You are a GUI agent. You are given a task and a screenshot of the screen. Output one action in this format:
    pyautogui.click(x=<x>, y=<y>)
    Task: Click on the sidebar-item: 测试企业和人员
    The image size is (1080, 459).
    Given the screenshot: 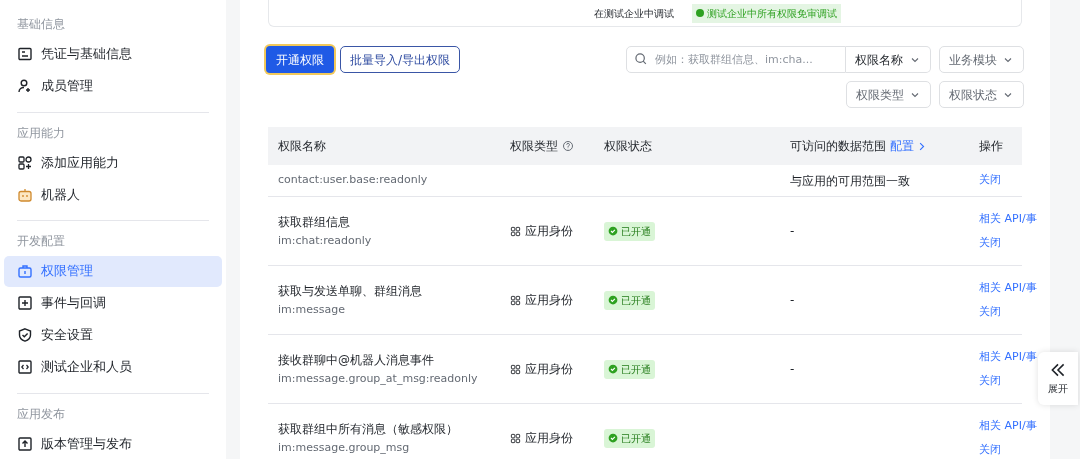 What is the action you would take?
    pyautogui.click(x=113, y=367)
    